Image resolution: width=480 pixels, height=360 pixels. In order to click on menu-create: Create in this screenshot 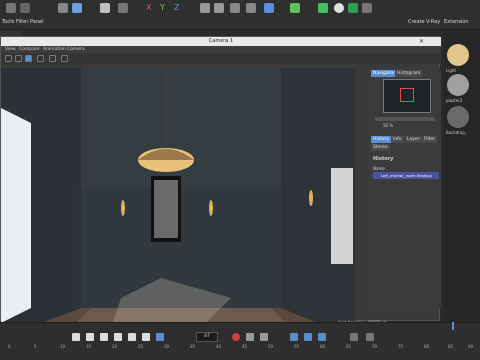, I will do `click(416, 22)`.